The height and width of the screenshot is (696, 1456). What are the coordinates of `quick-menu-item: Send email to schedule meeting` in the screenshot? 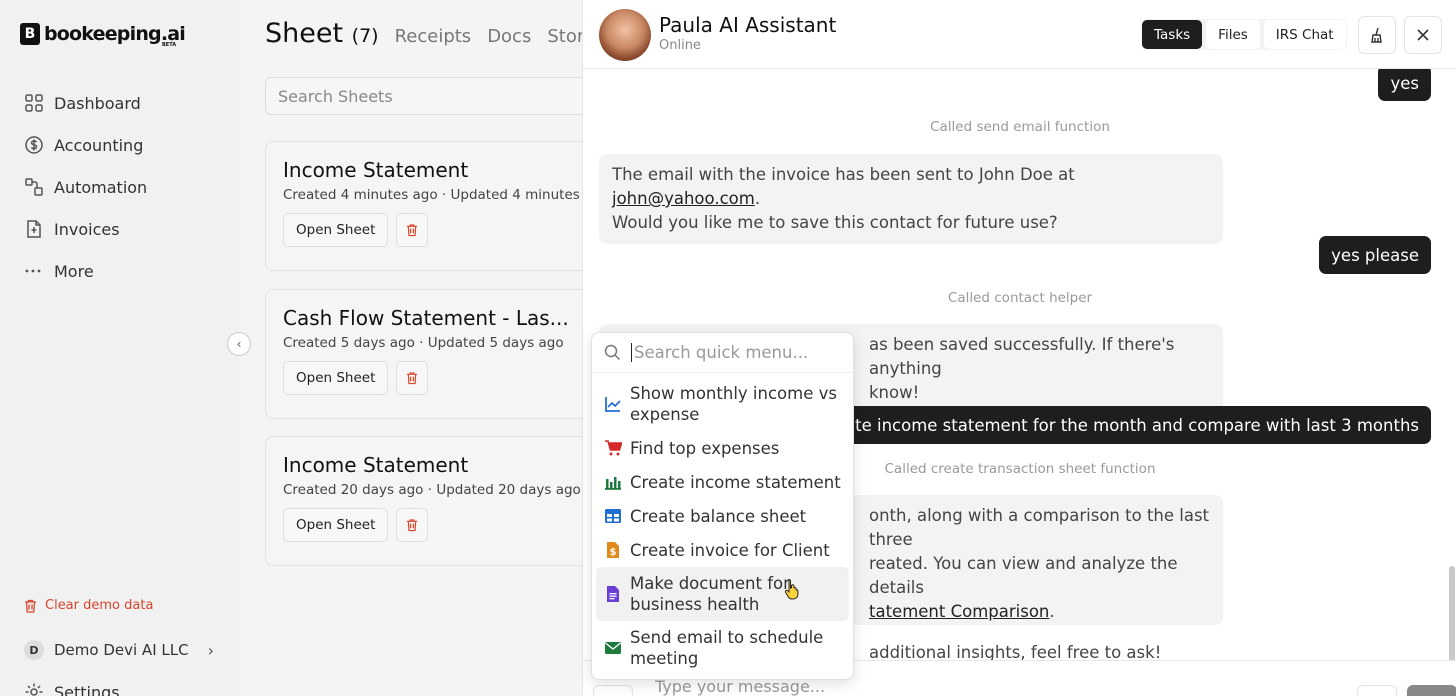 It's located at (722, 648).